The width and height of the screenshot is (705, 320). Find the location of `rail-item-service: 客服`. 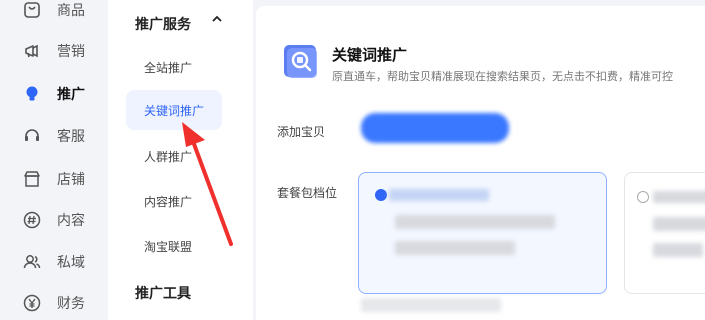

rail-item-service: 客服 is located at coordinates (54, 136).